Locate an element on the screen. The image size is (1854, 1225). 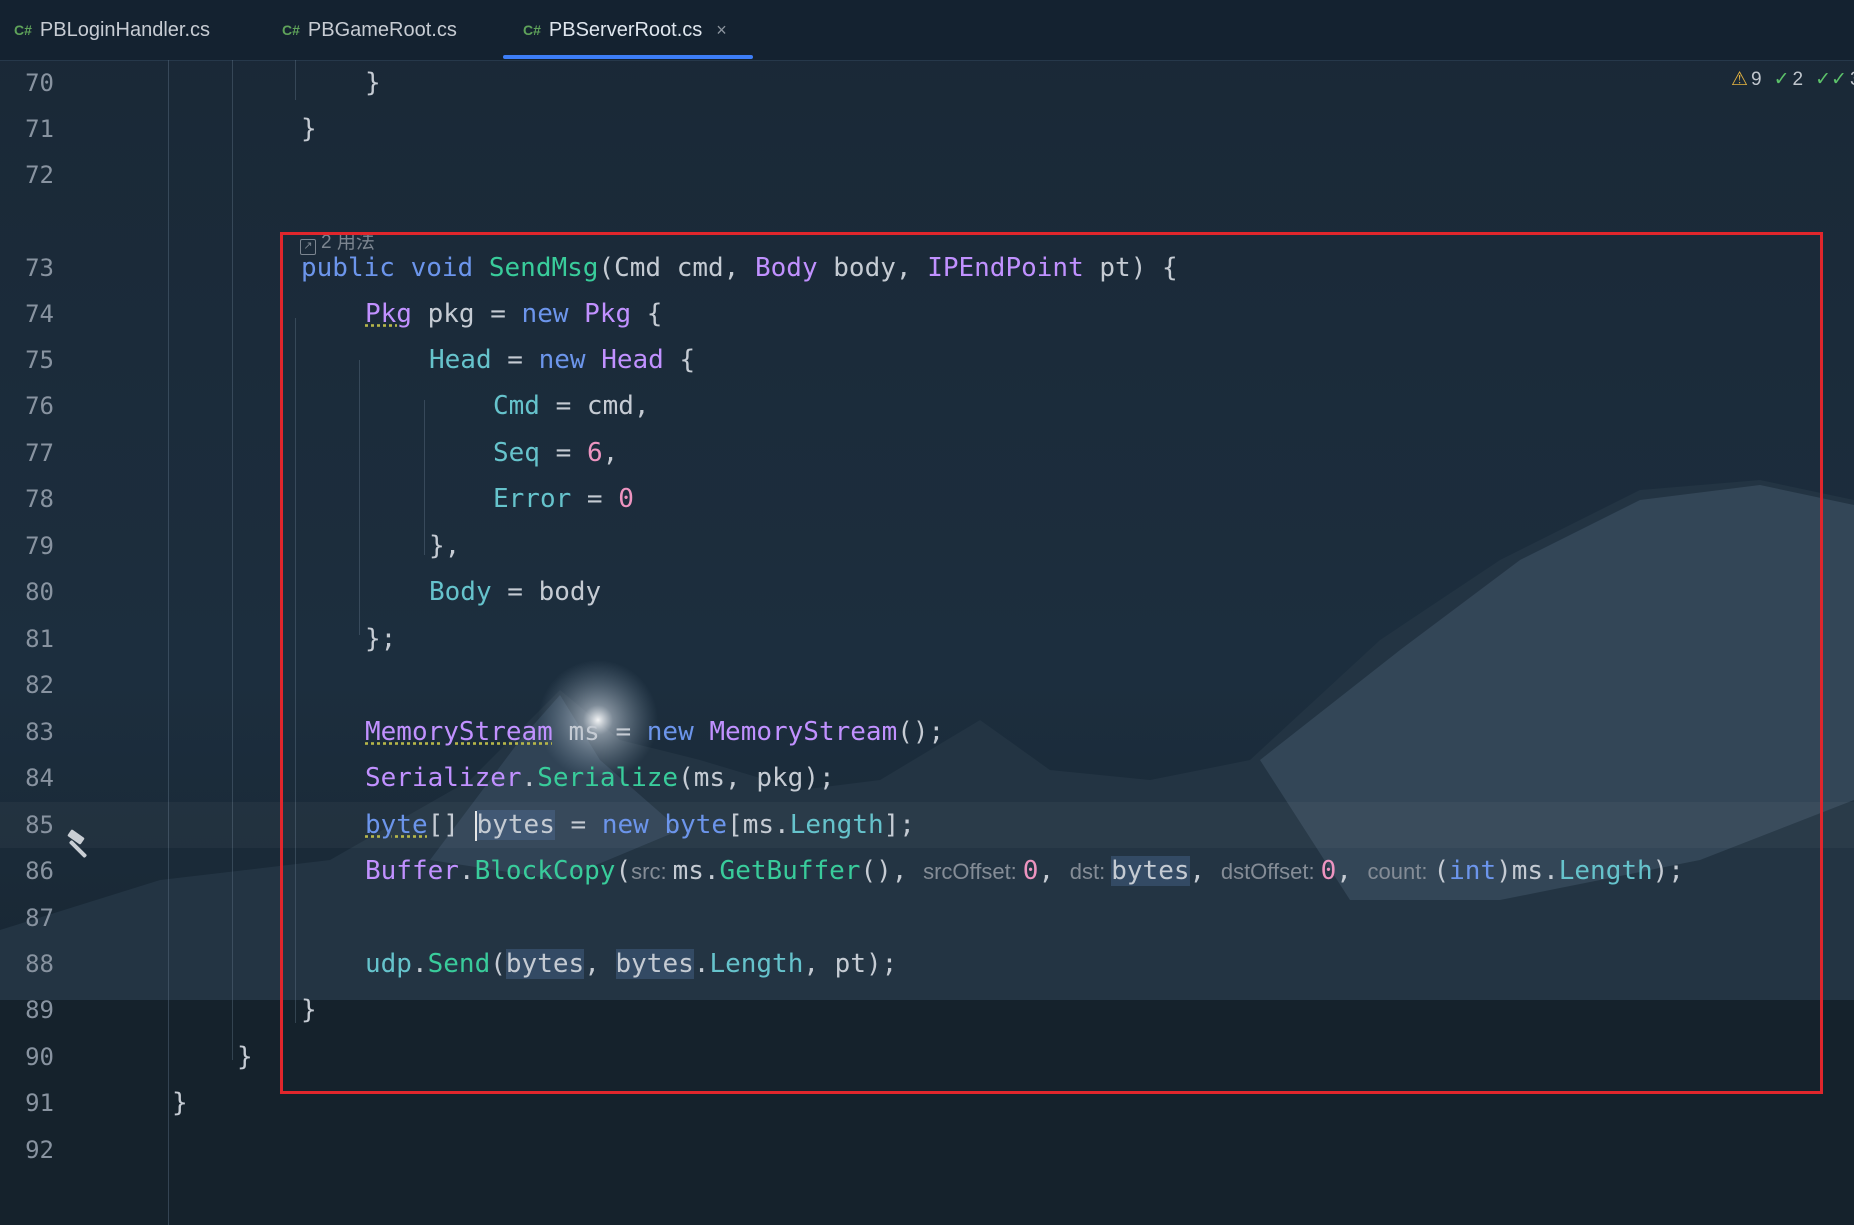
active-tab-indicator is located at coordinates (628, 57).